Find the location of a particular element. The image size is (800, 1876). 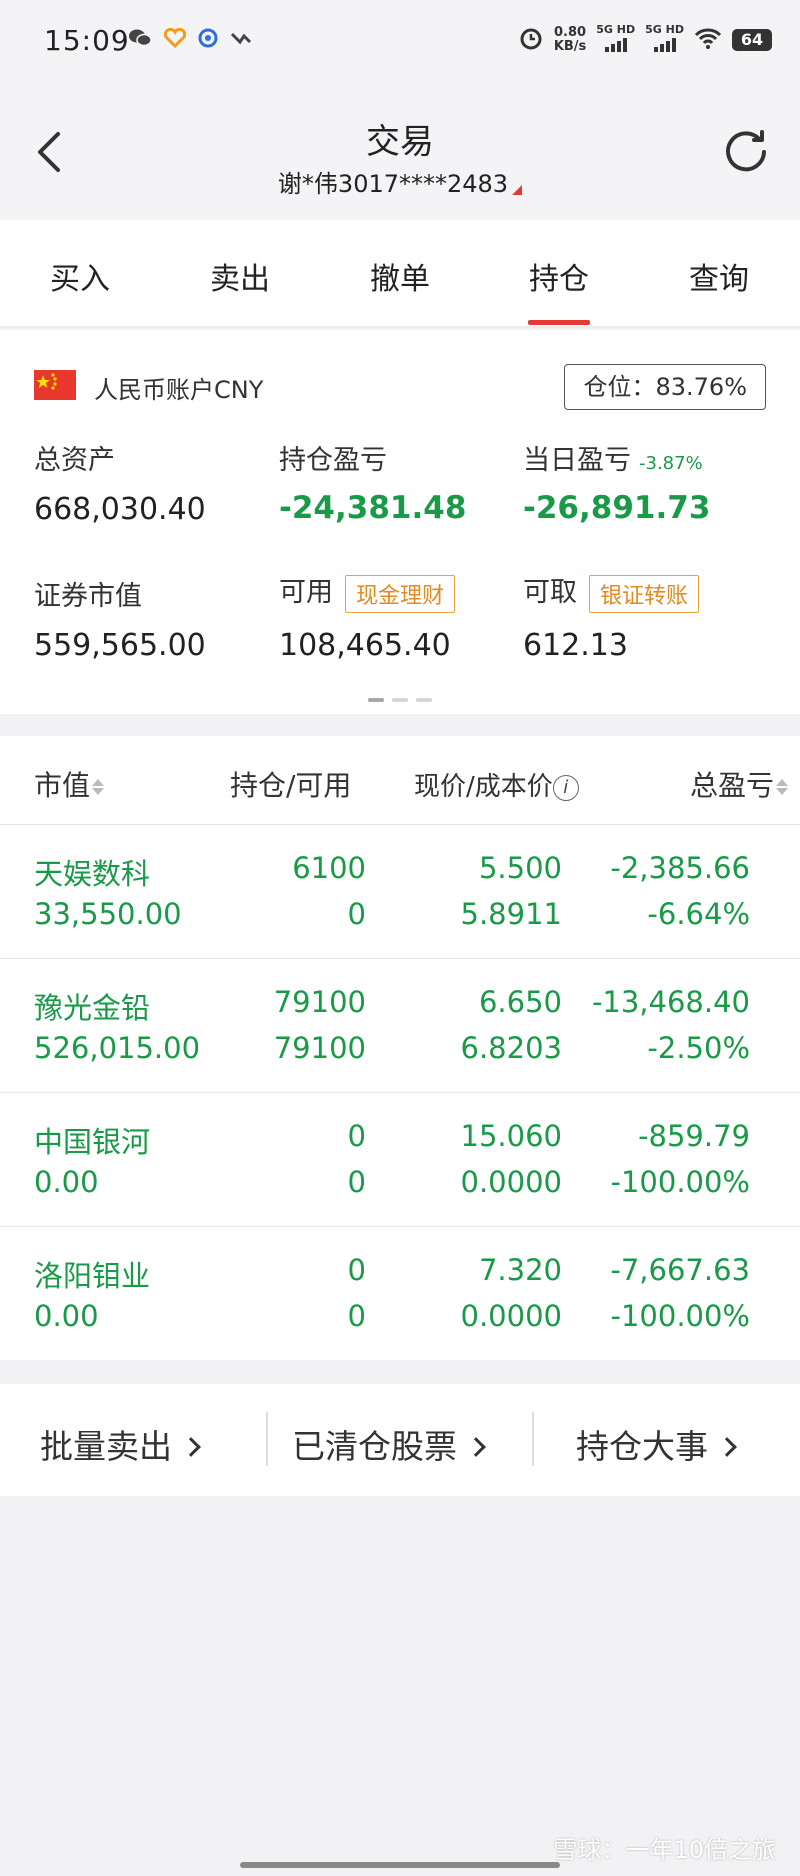

dropdown-triangle-icon is located at coordinates (517, 190).